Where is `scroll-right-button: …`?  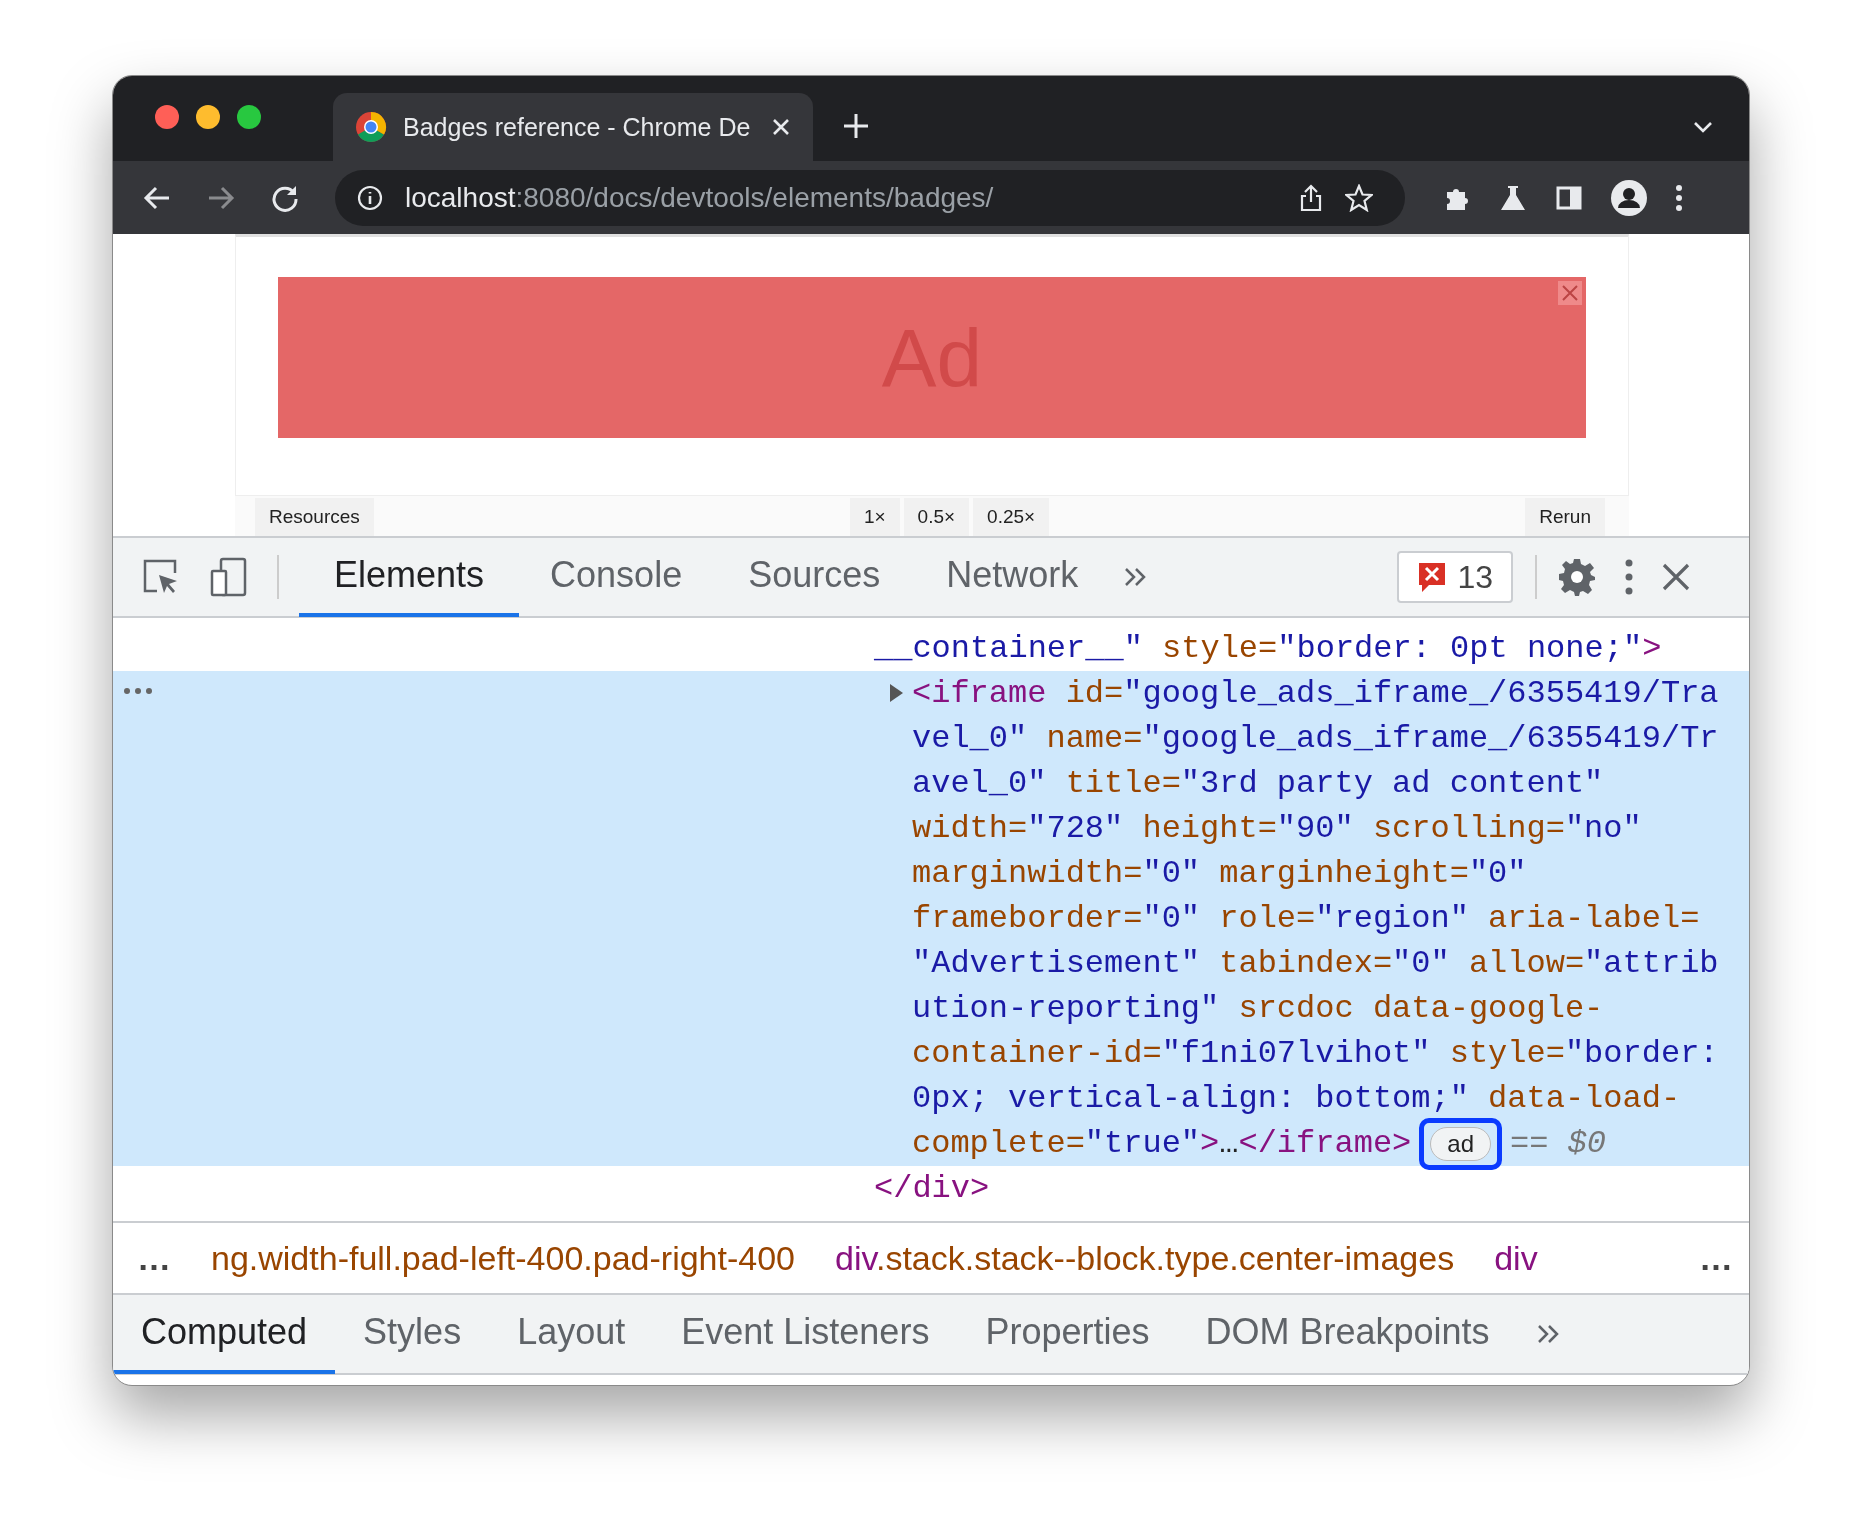 scroll-right-button: … is located at coordinates (1716, 1258).